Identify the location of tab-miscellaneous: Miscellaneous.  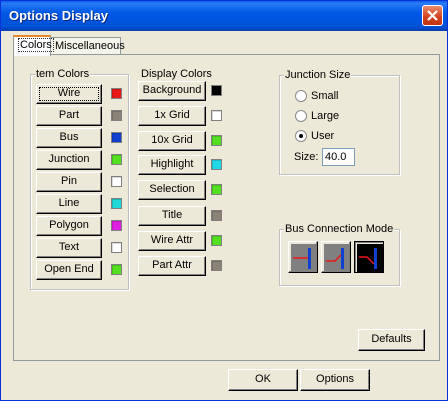
(87, 46).